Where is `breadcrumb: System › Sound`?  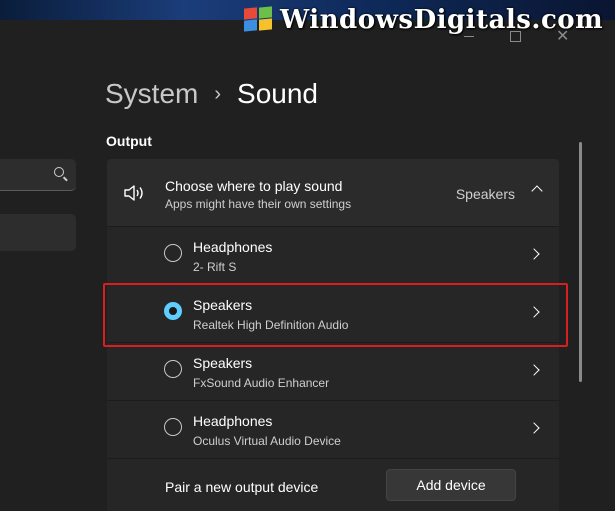
breadcrumb: System › Sound is located at coordinates (211, 94).